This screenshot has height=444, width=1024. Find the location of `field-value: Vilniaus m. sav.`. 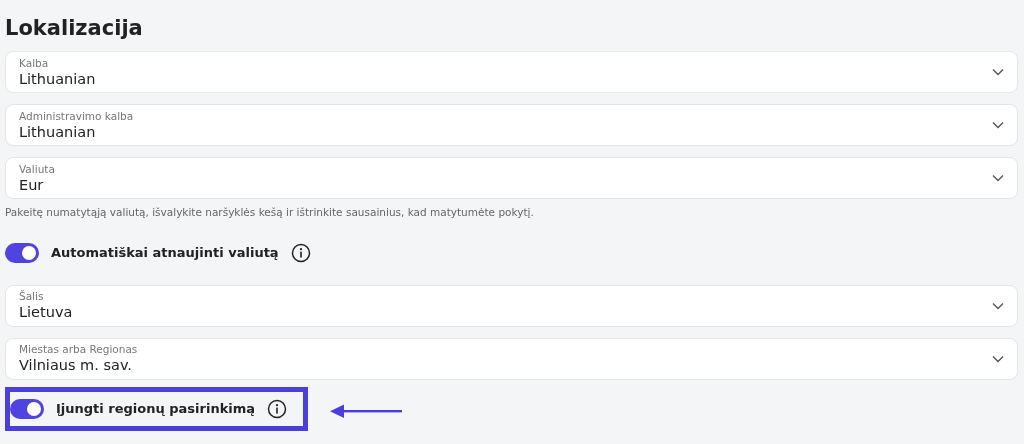

field-value: Vilniaus m. sav. is located at coordinates (76, 366).